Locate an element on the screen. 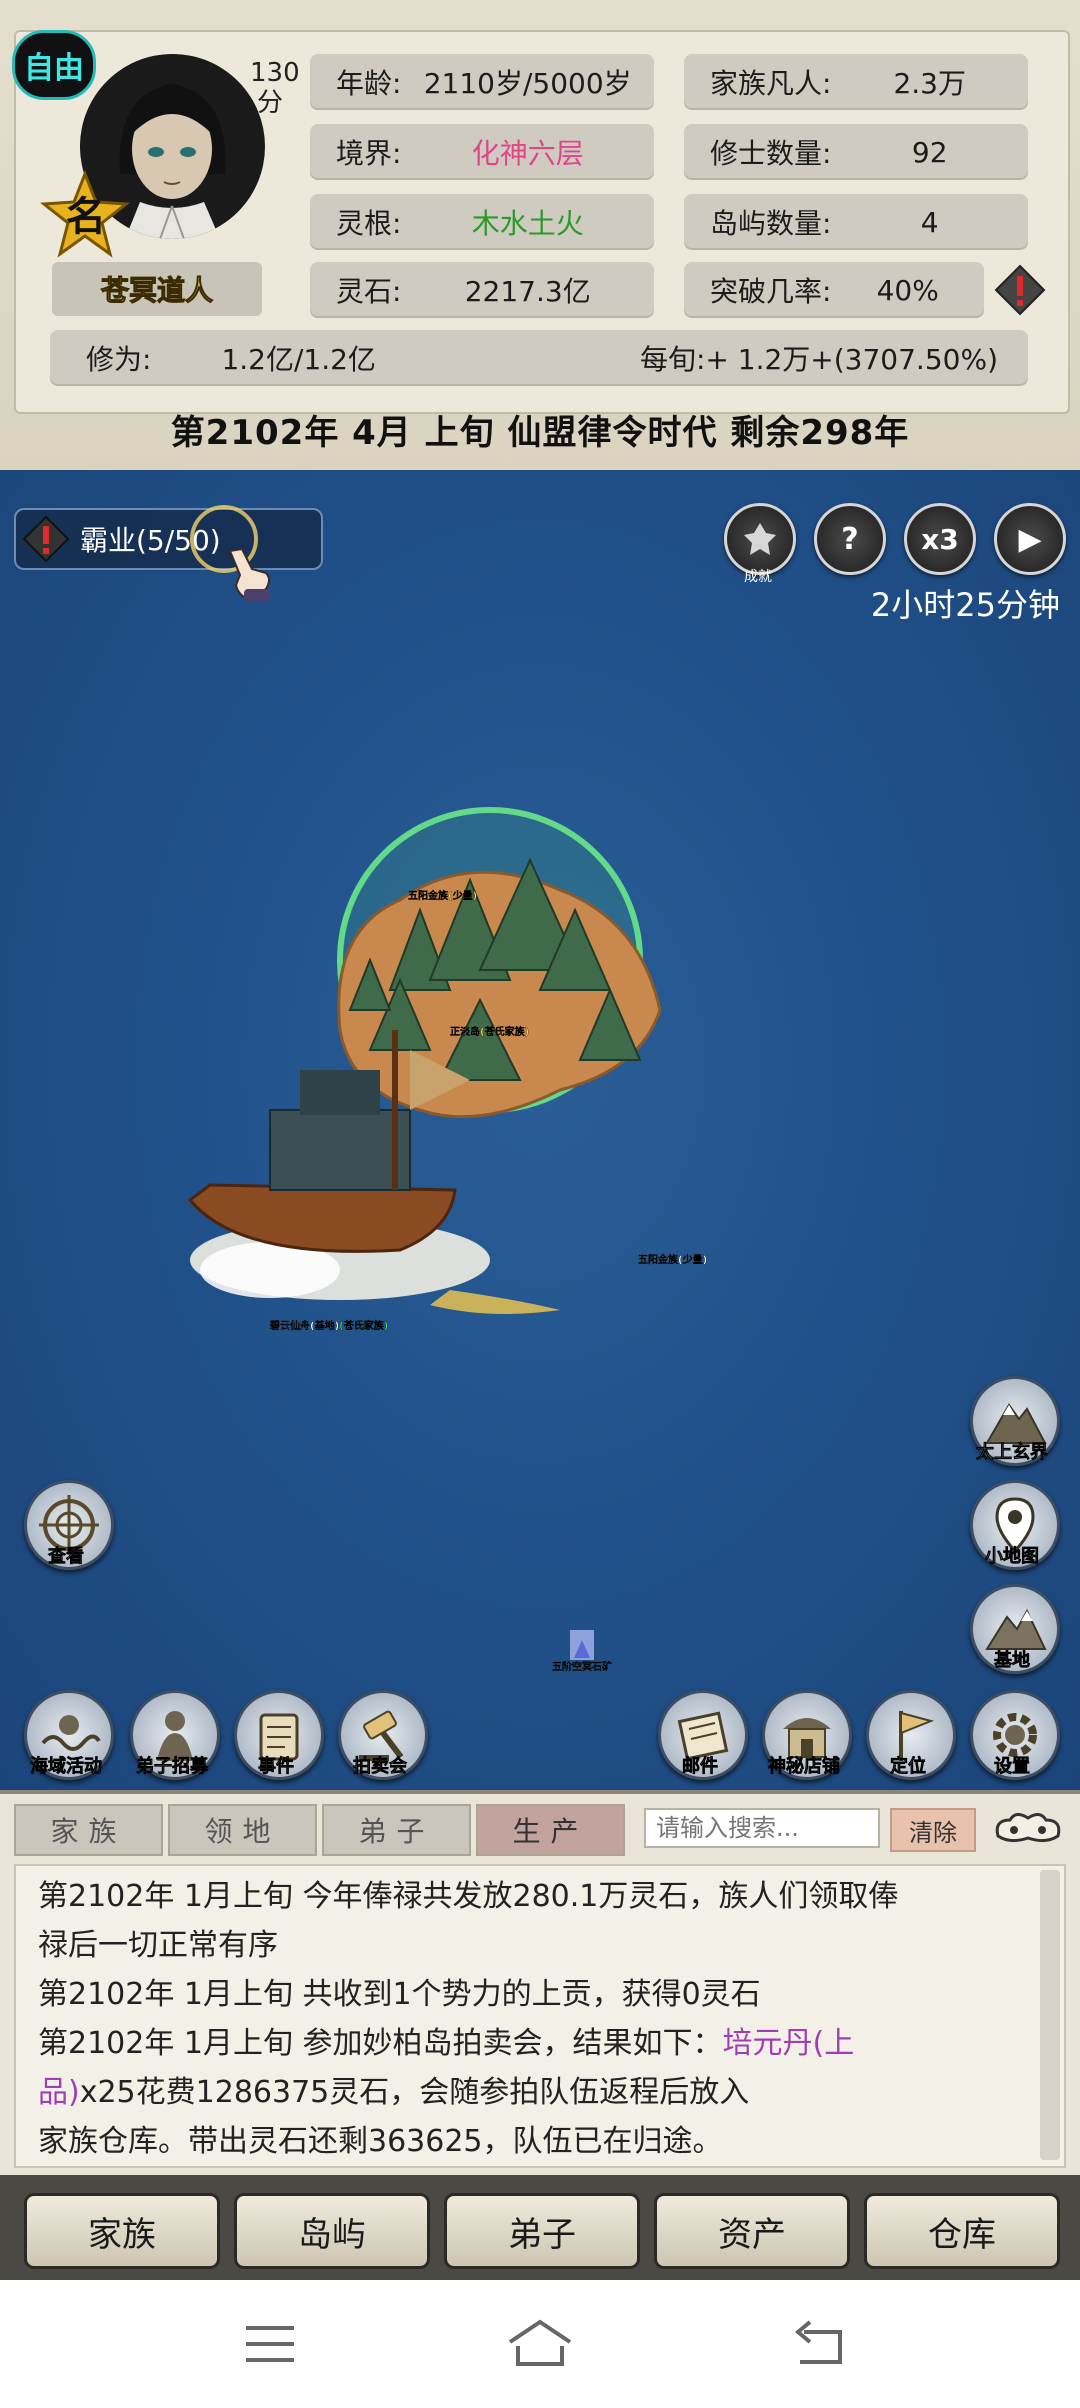 The image size is (1080, 2408). island-name-label: 正淡岛(苍氏家族) is located at coordinates (489, 1030).